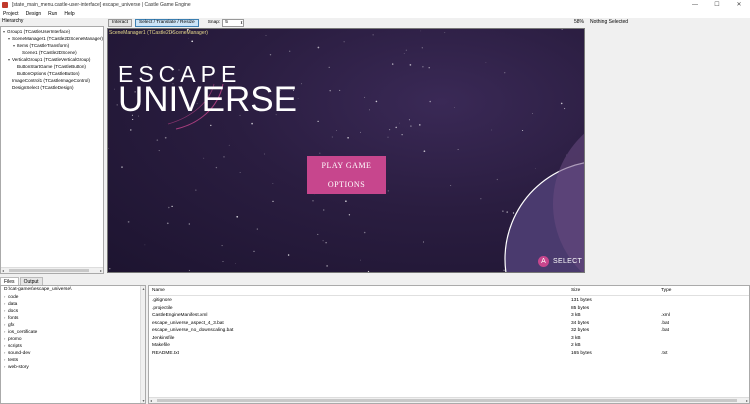 The height and width of the screenshot is (404, 750). I want to click on file-name-cell: Jenkinsfile, so click(163, 338).